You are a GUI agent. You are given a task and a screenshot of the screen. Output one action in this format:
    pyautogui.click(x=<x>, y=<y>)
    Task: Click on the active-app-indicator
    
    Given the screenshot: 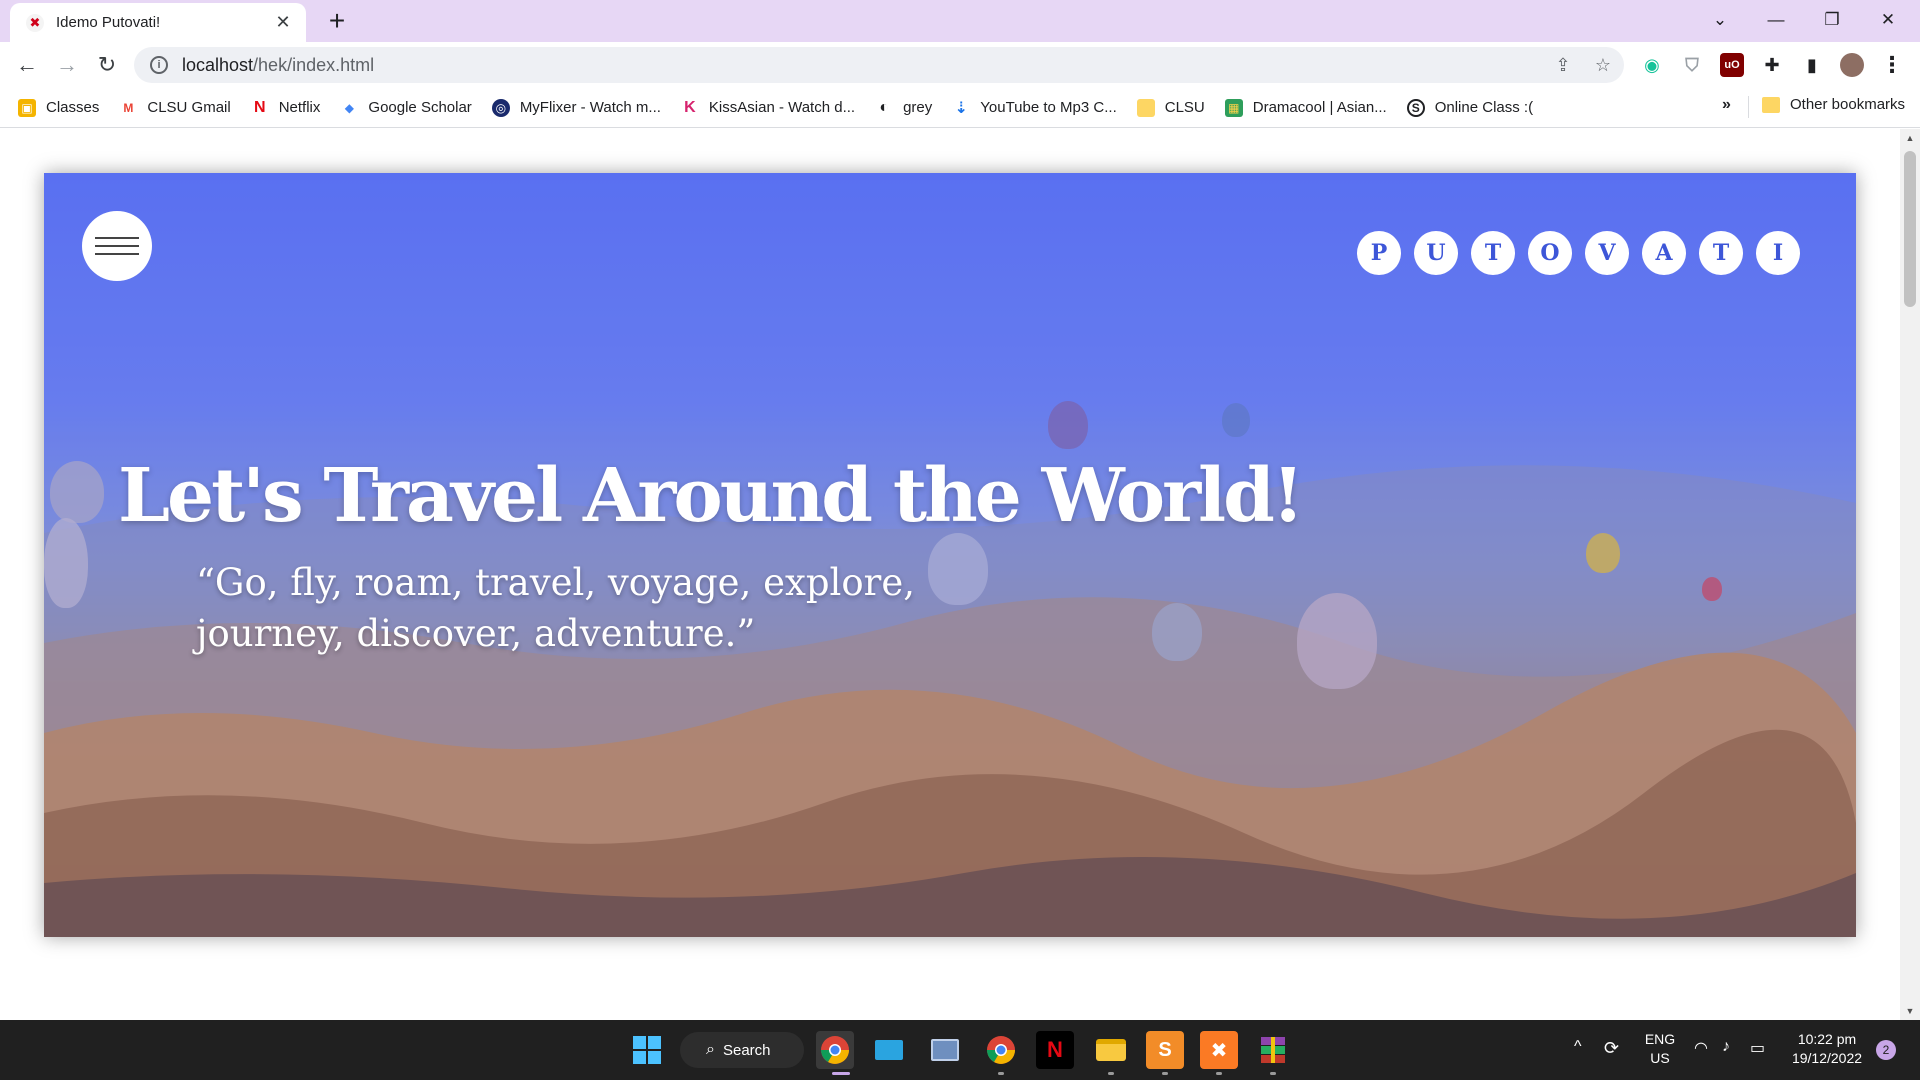 What is the action you would take?
    pyautogui.click(x=841, y=1073)
    